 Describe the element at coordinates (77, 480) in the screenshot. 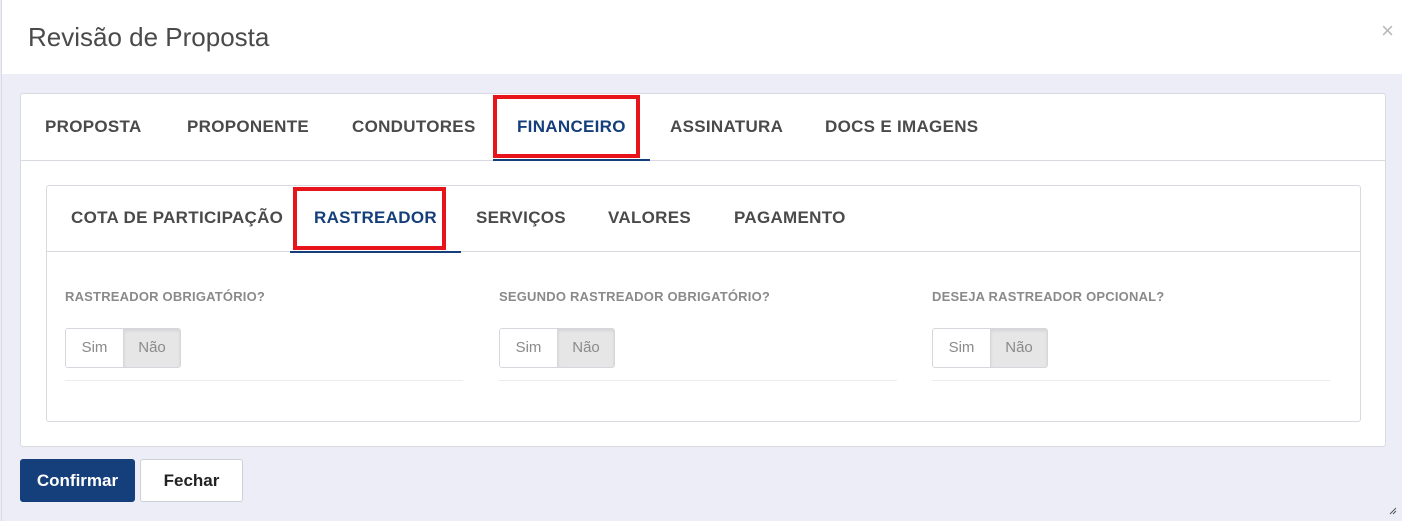

I see `confirm-button: Confirmar` at that location.